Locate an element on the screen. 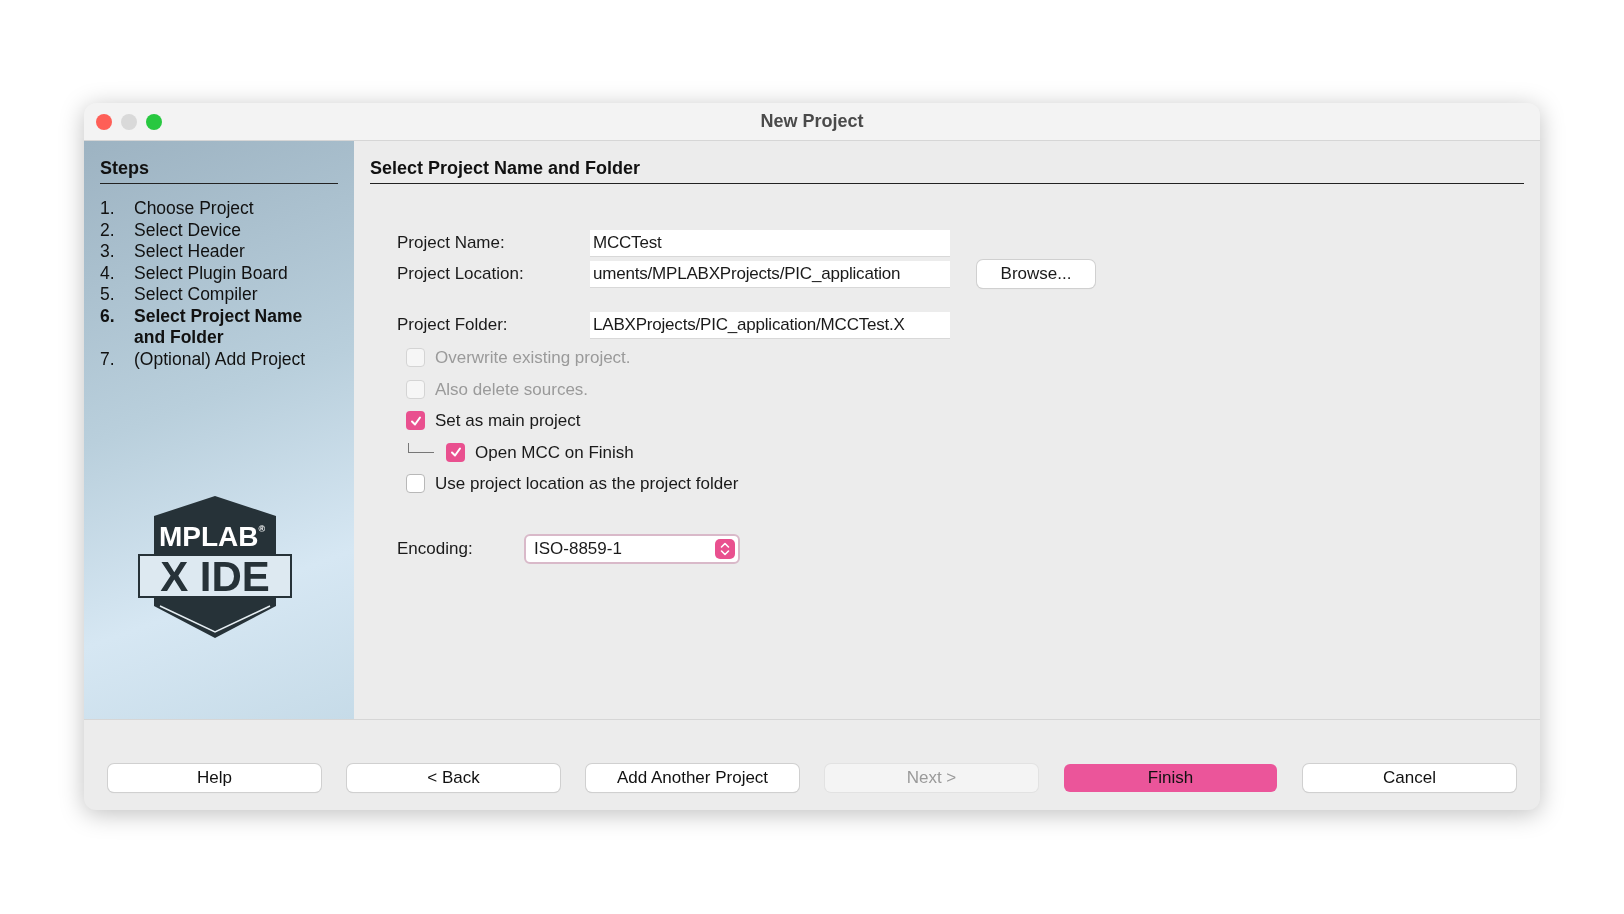 The width and height of the screenshot is (1624, 914). step-item: 4. Select Plugin Board is located at coordinates (194, 273).